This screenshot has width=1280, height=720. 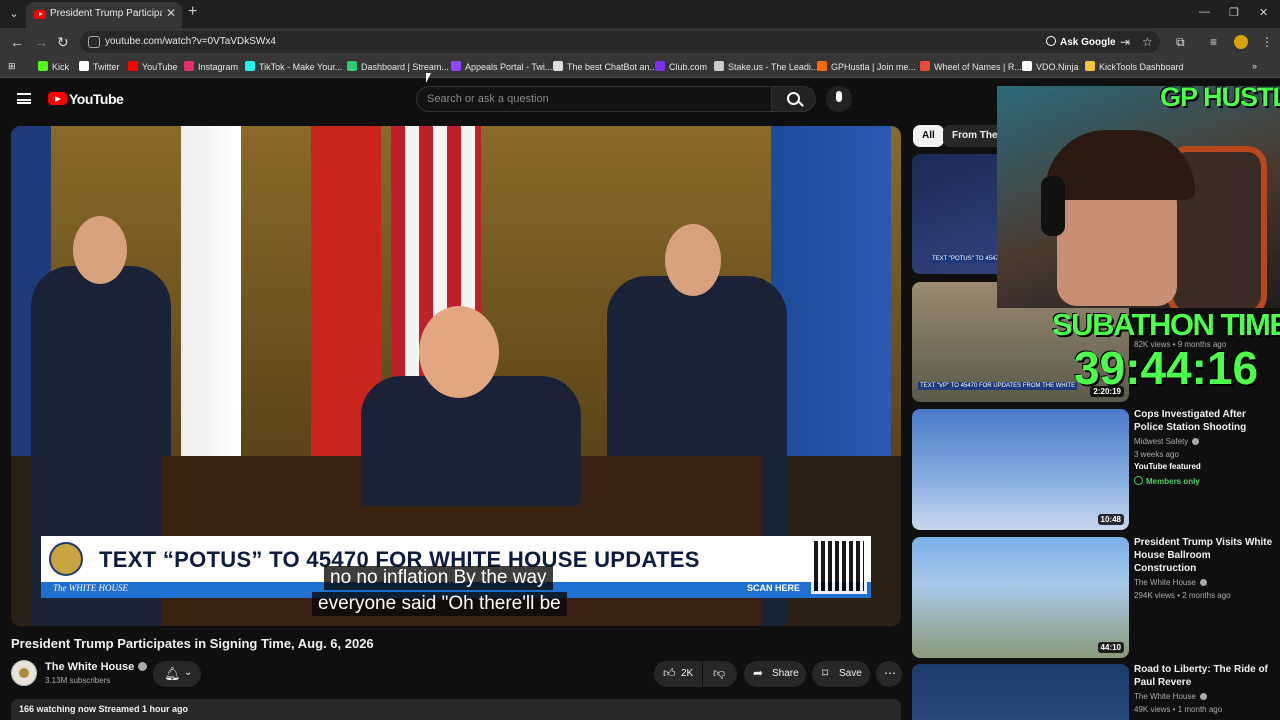 I want to click on bookmark-twitter: Twitter, so click(x=99, y=66).